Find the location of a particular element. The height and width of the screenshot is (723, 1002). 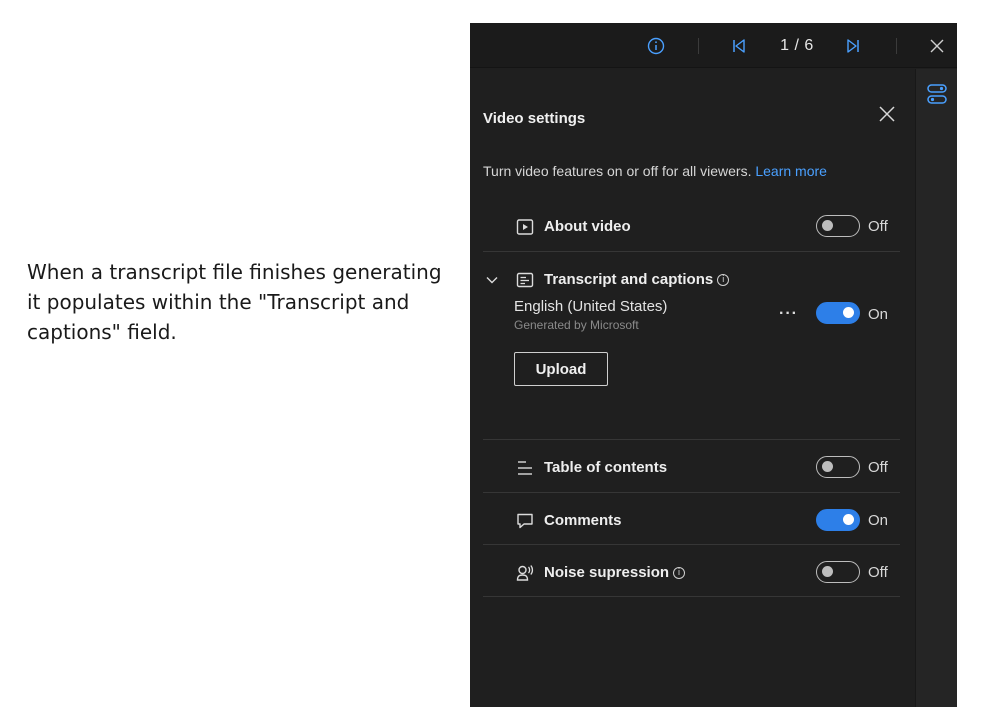

transcript-icon is located at coordinates (525, 280).